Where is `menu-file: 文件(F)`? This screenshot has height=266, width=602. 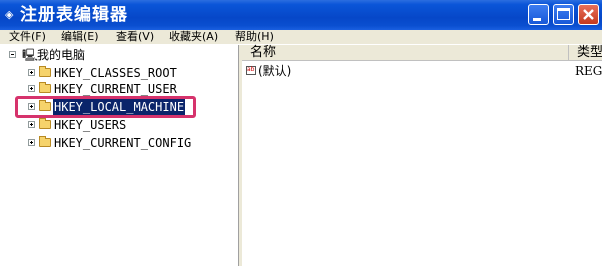
menu-file: 文件(F) is located at coordinates (27, 37).